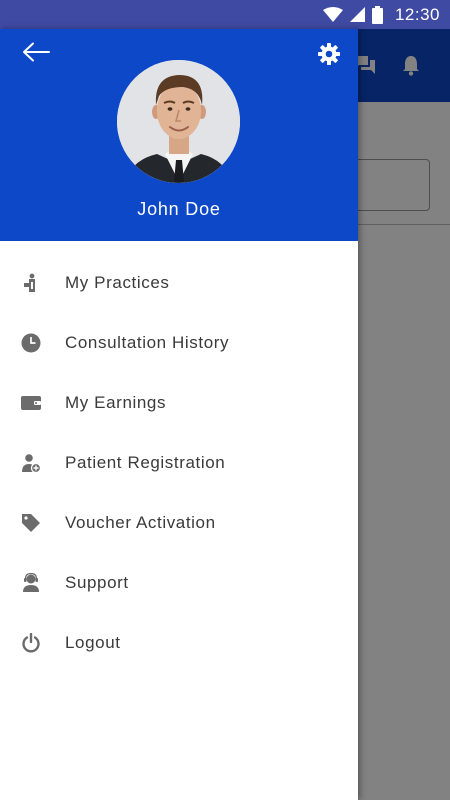  I want to click on status-icons: 12:30, so click(381, 14).